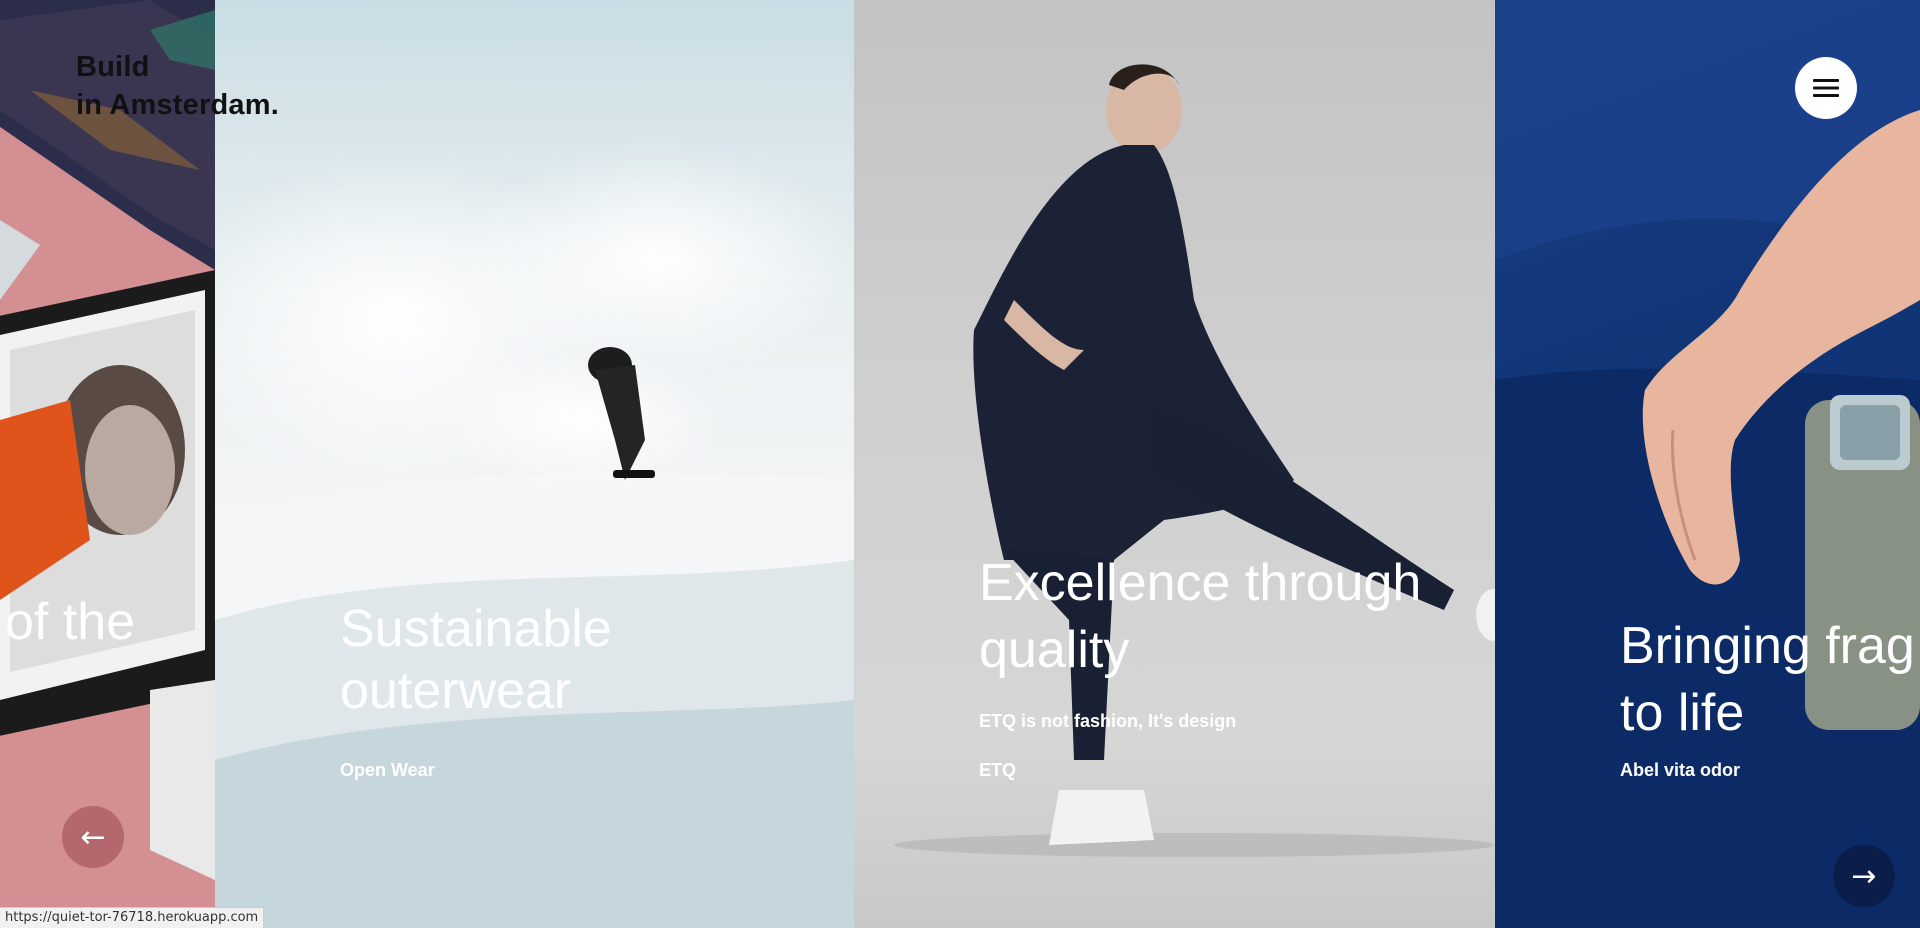 This screenshot has height=928, width=1920. I want to click on brand-line-2: in Amsterdam., so click(177, 105).